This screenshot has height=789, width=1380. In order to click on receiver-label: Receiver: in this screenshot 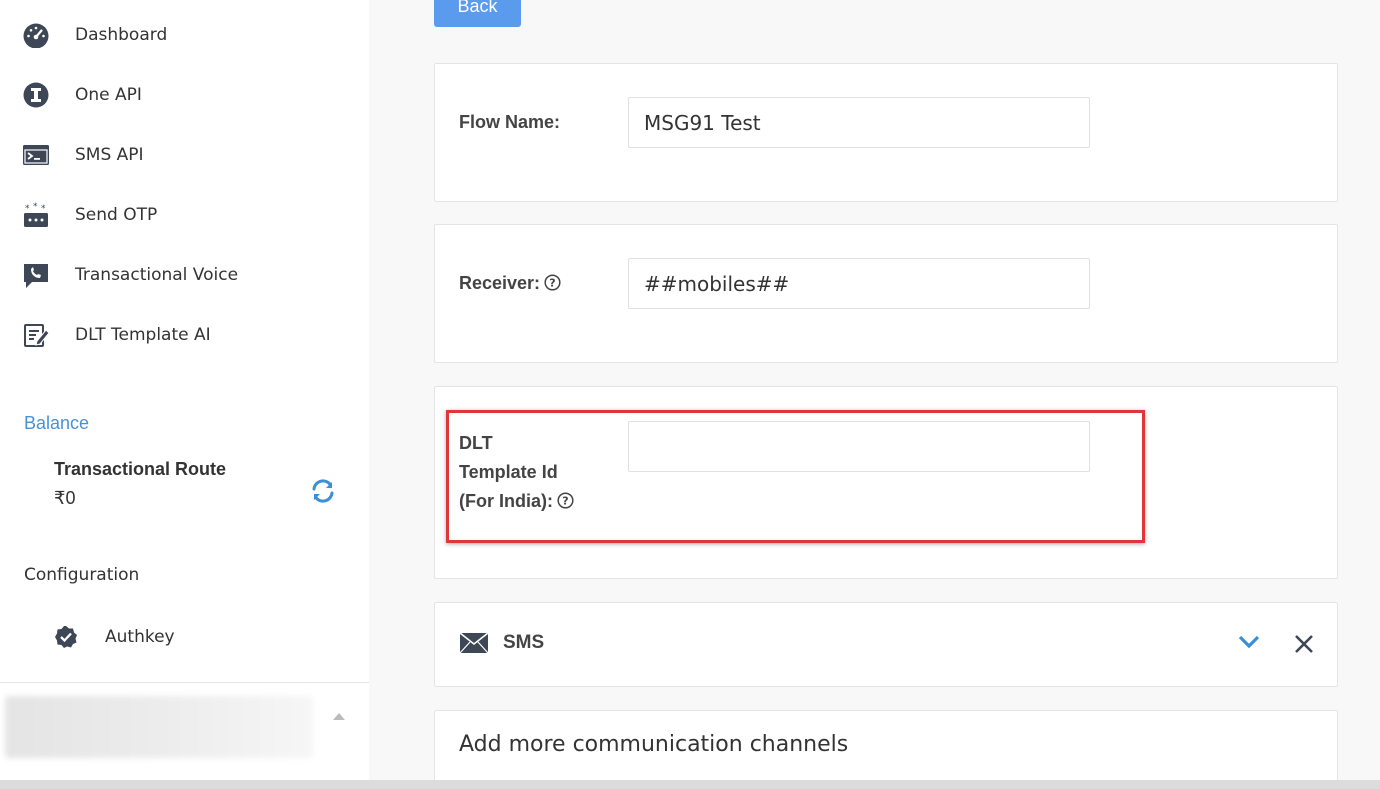, I will do `click(500, 283)`.